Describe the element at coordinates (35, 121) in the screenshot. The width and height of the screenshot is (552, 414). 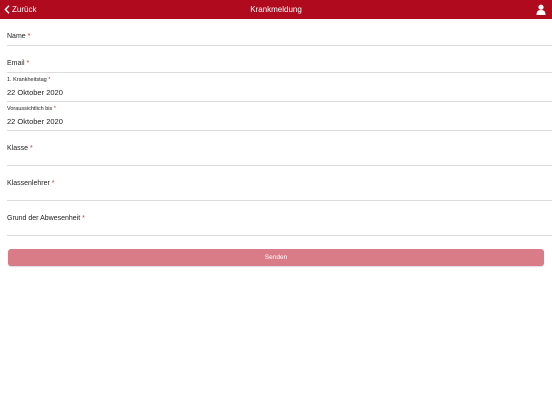
I see `expected-until-value: 22 Oktober 2020` at that location.